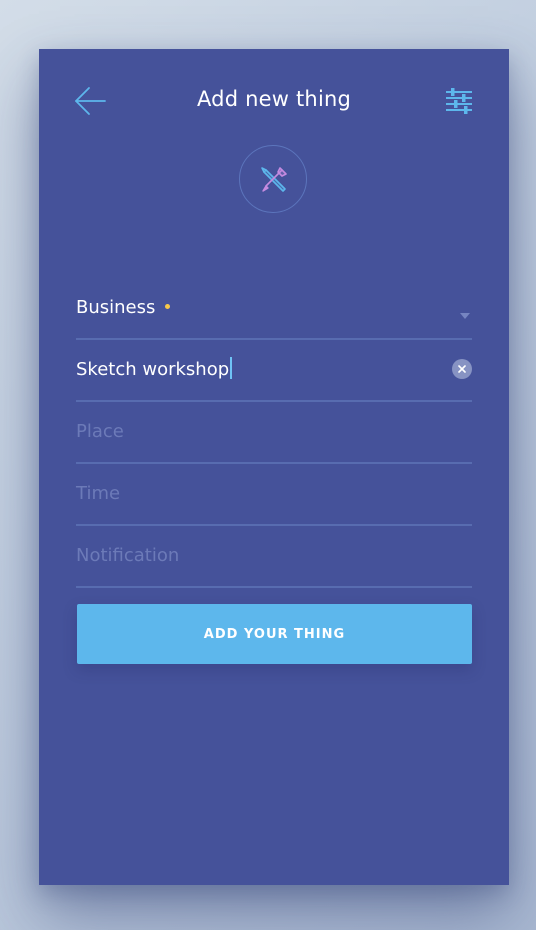 This screenshot has width=536, height=930. Describe the element at coordinates (274, 587) in the screenshot. I see `field-divider` at that location.